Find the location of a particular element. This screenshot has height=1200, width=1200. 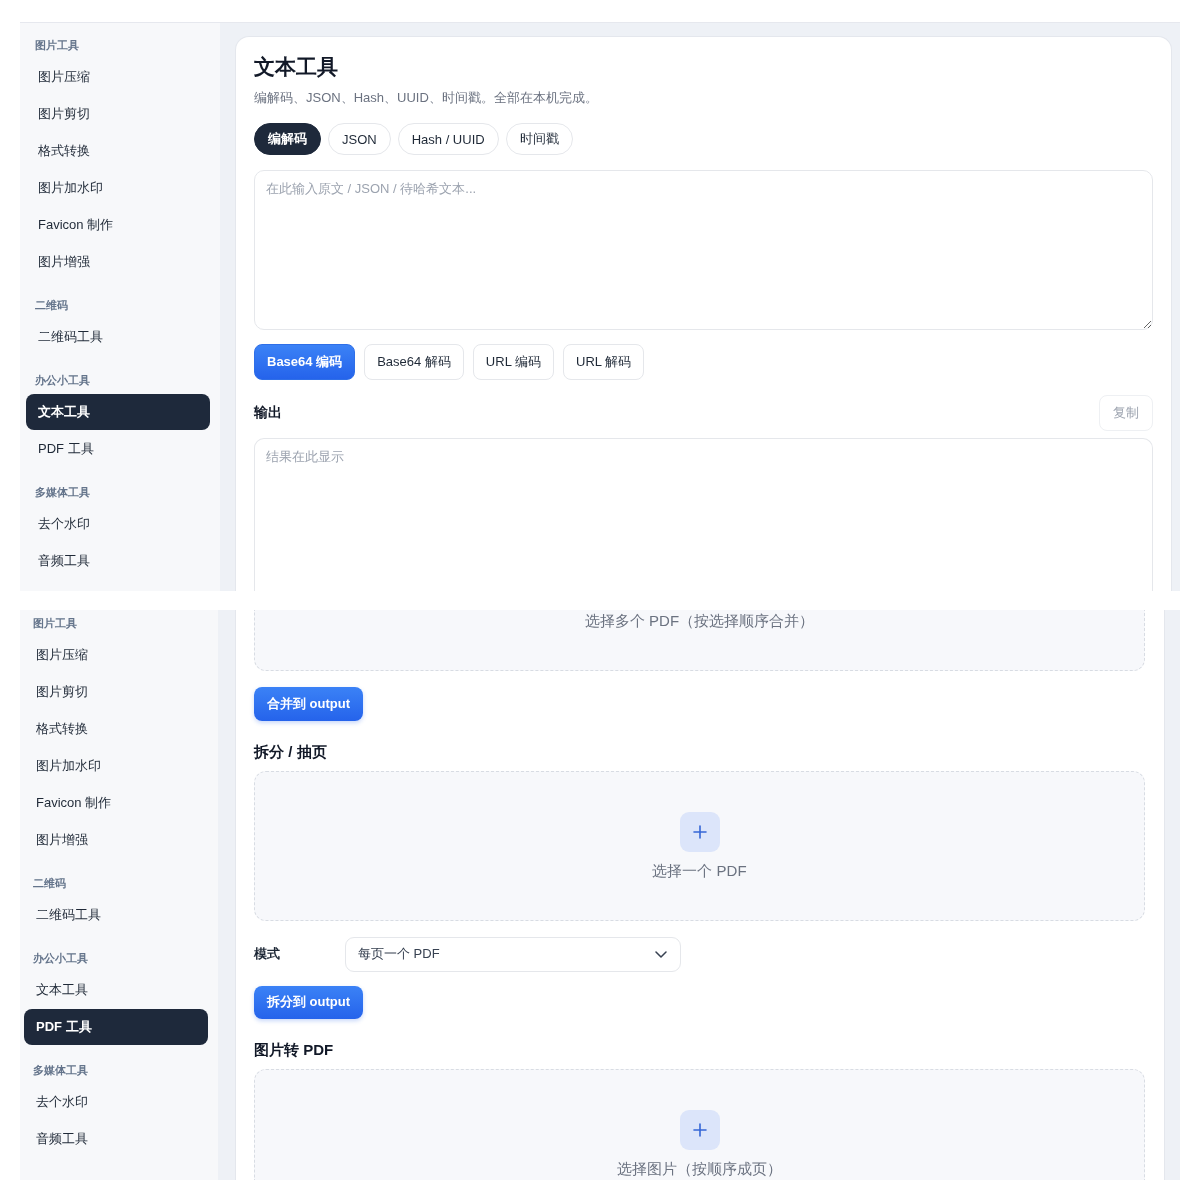

dropzone-label: 选择一个 PDF is located at coordinates (699, 870).